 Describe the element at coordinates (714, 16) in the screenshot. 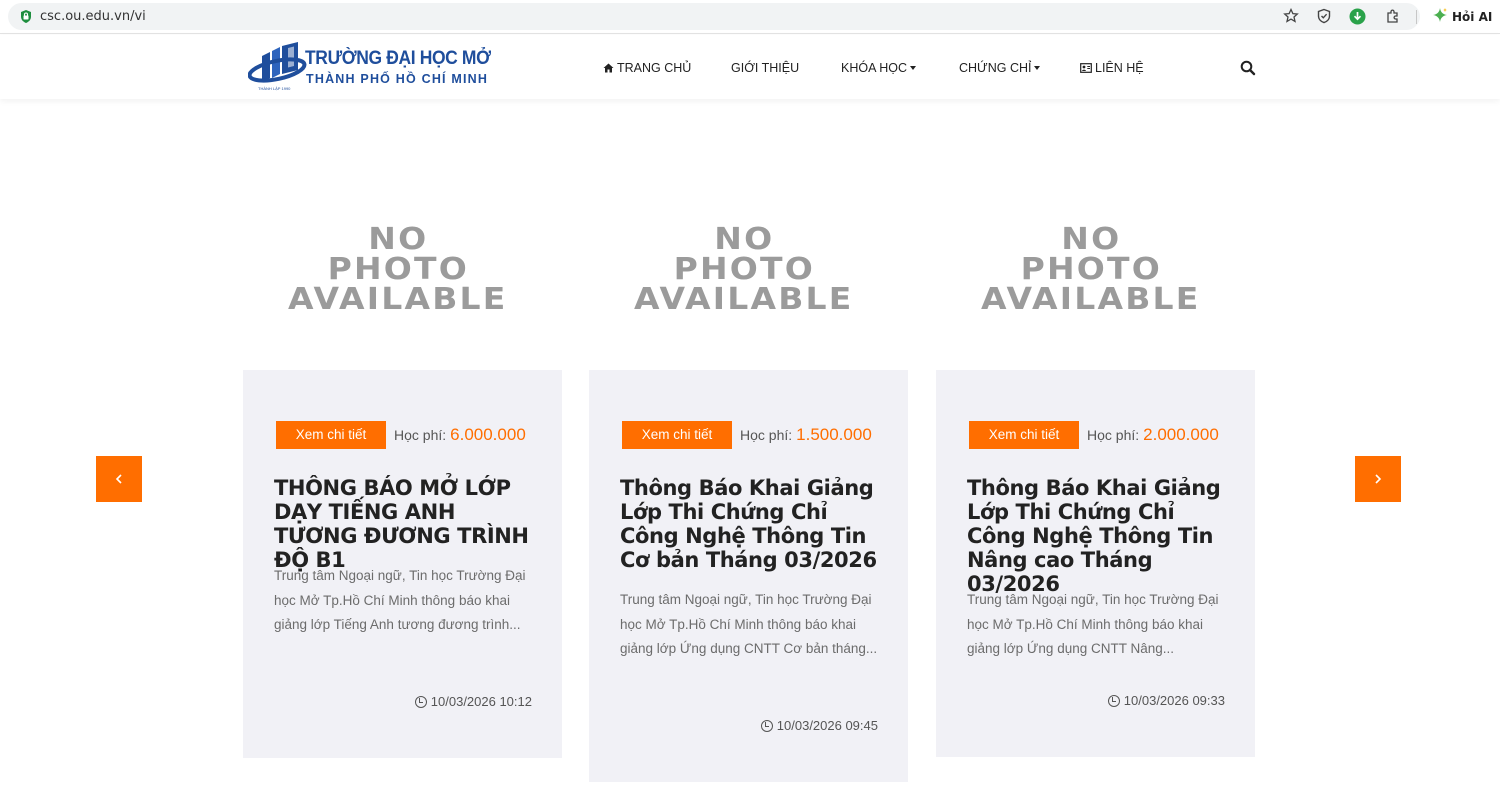

I see `address-bar: csc.ou.edu.vn/vi` at that location.